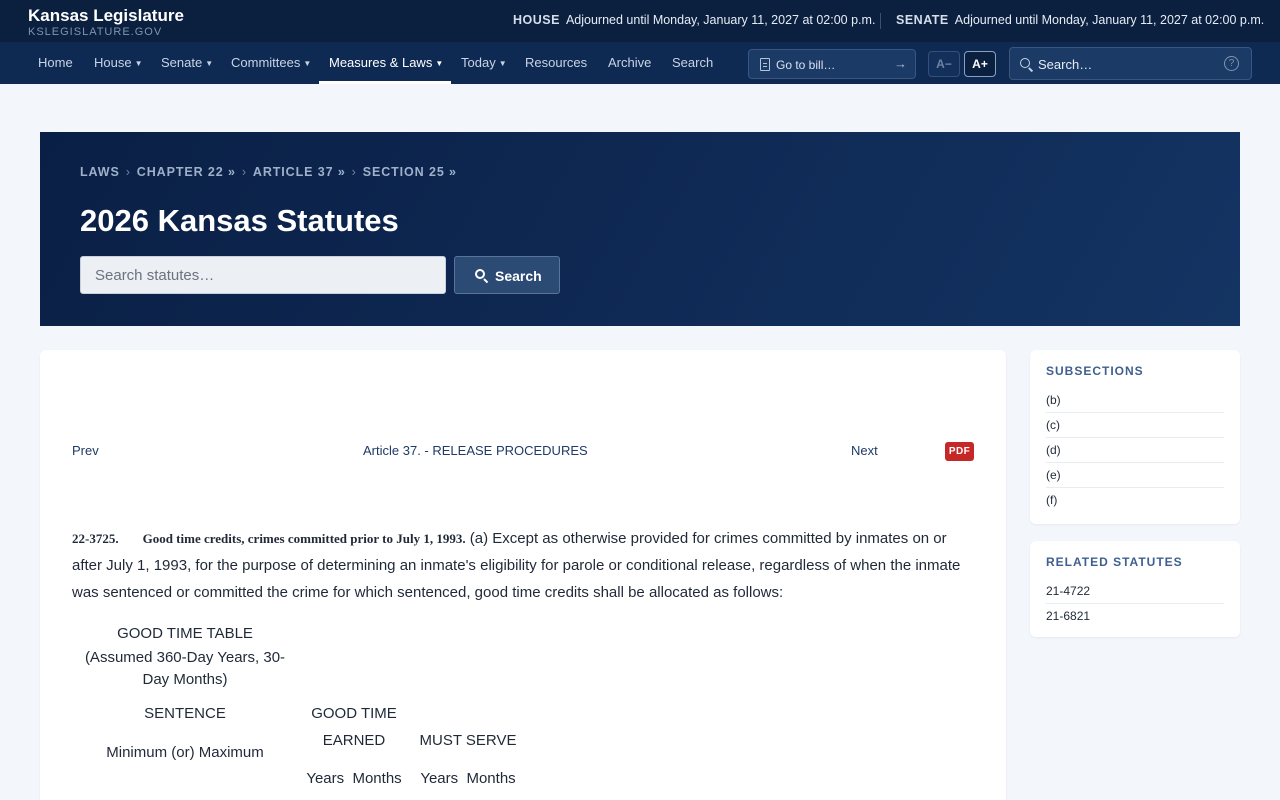 The height and width of the screenshot is (800, 1280). Describe the element at coordinates (1135, 591) in the screenshot. I see `related-statute-link: 21-4722` at that location.